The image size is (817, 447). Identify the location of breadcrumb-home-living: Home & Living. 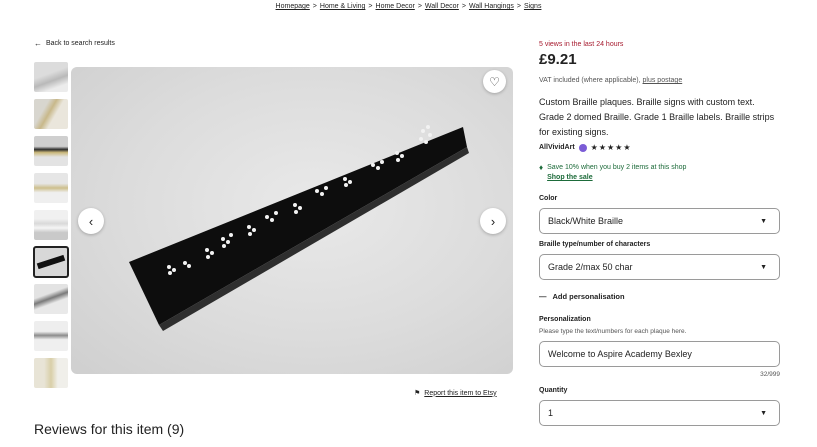
(343, 6).